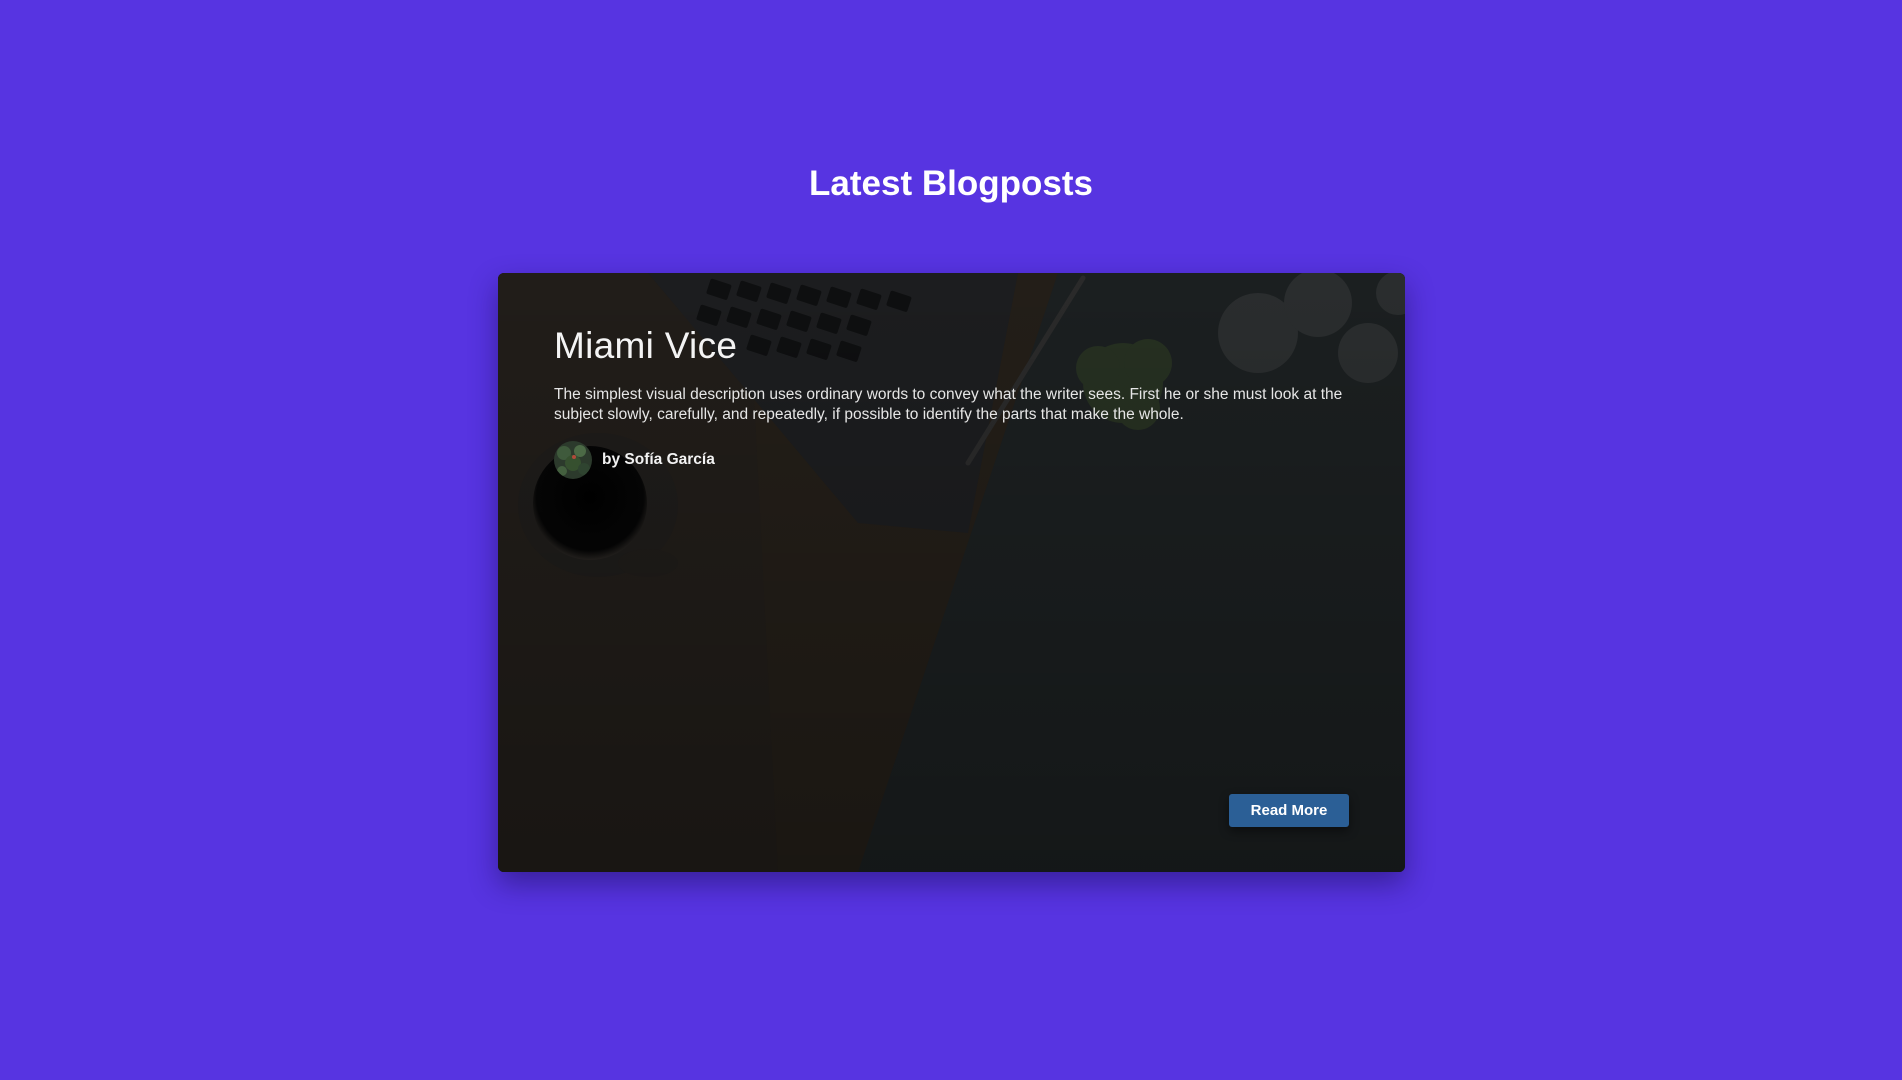 The image size is (1902, 1080). I want to click on post-title: Miami Vice, so click(954, 346).